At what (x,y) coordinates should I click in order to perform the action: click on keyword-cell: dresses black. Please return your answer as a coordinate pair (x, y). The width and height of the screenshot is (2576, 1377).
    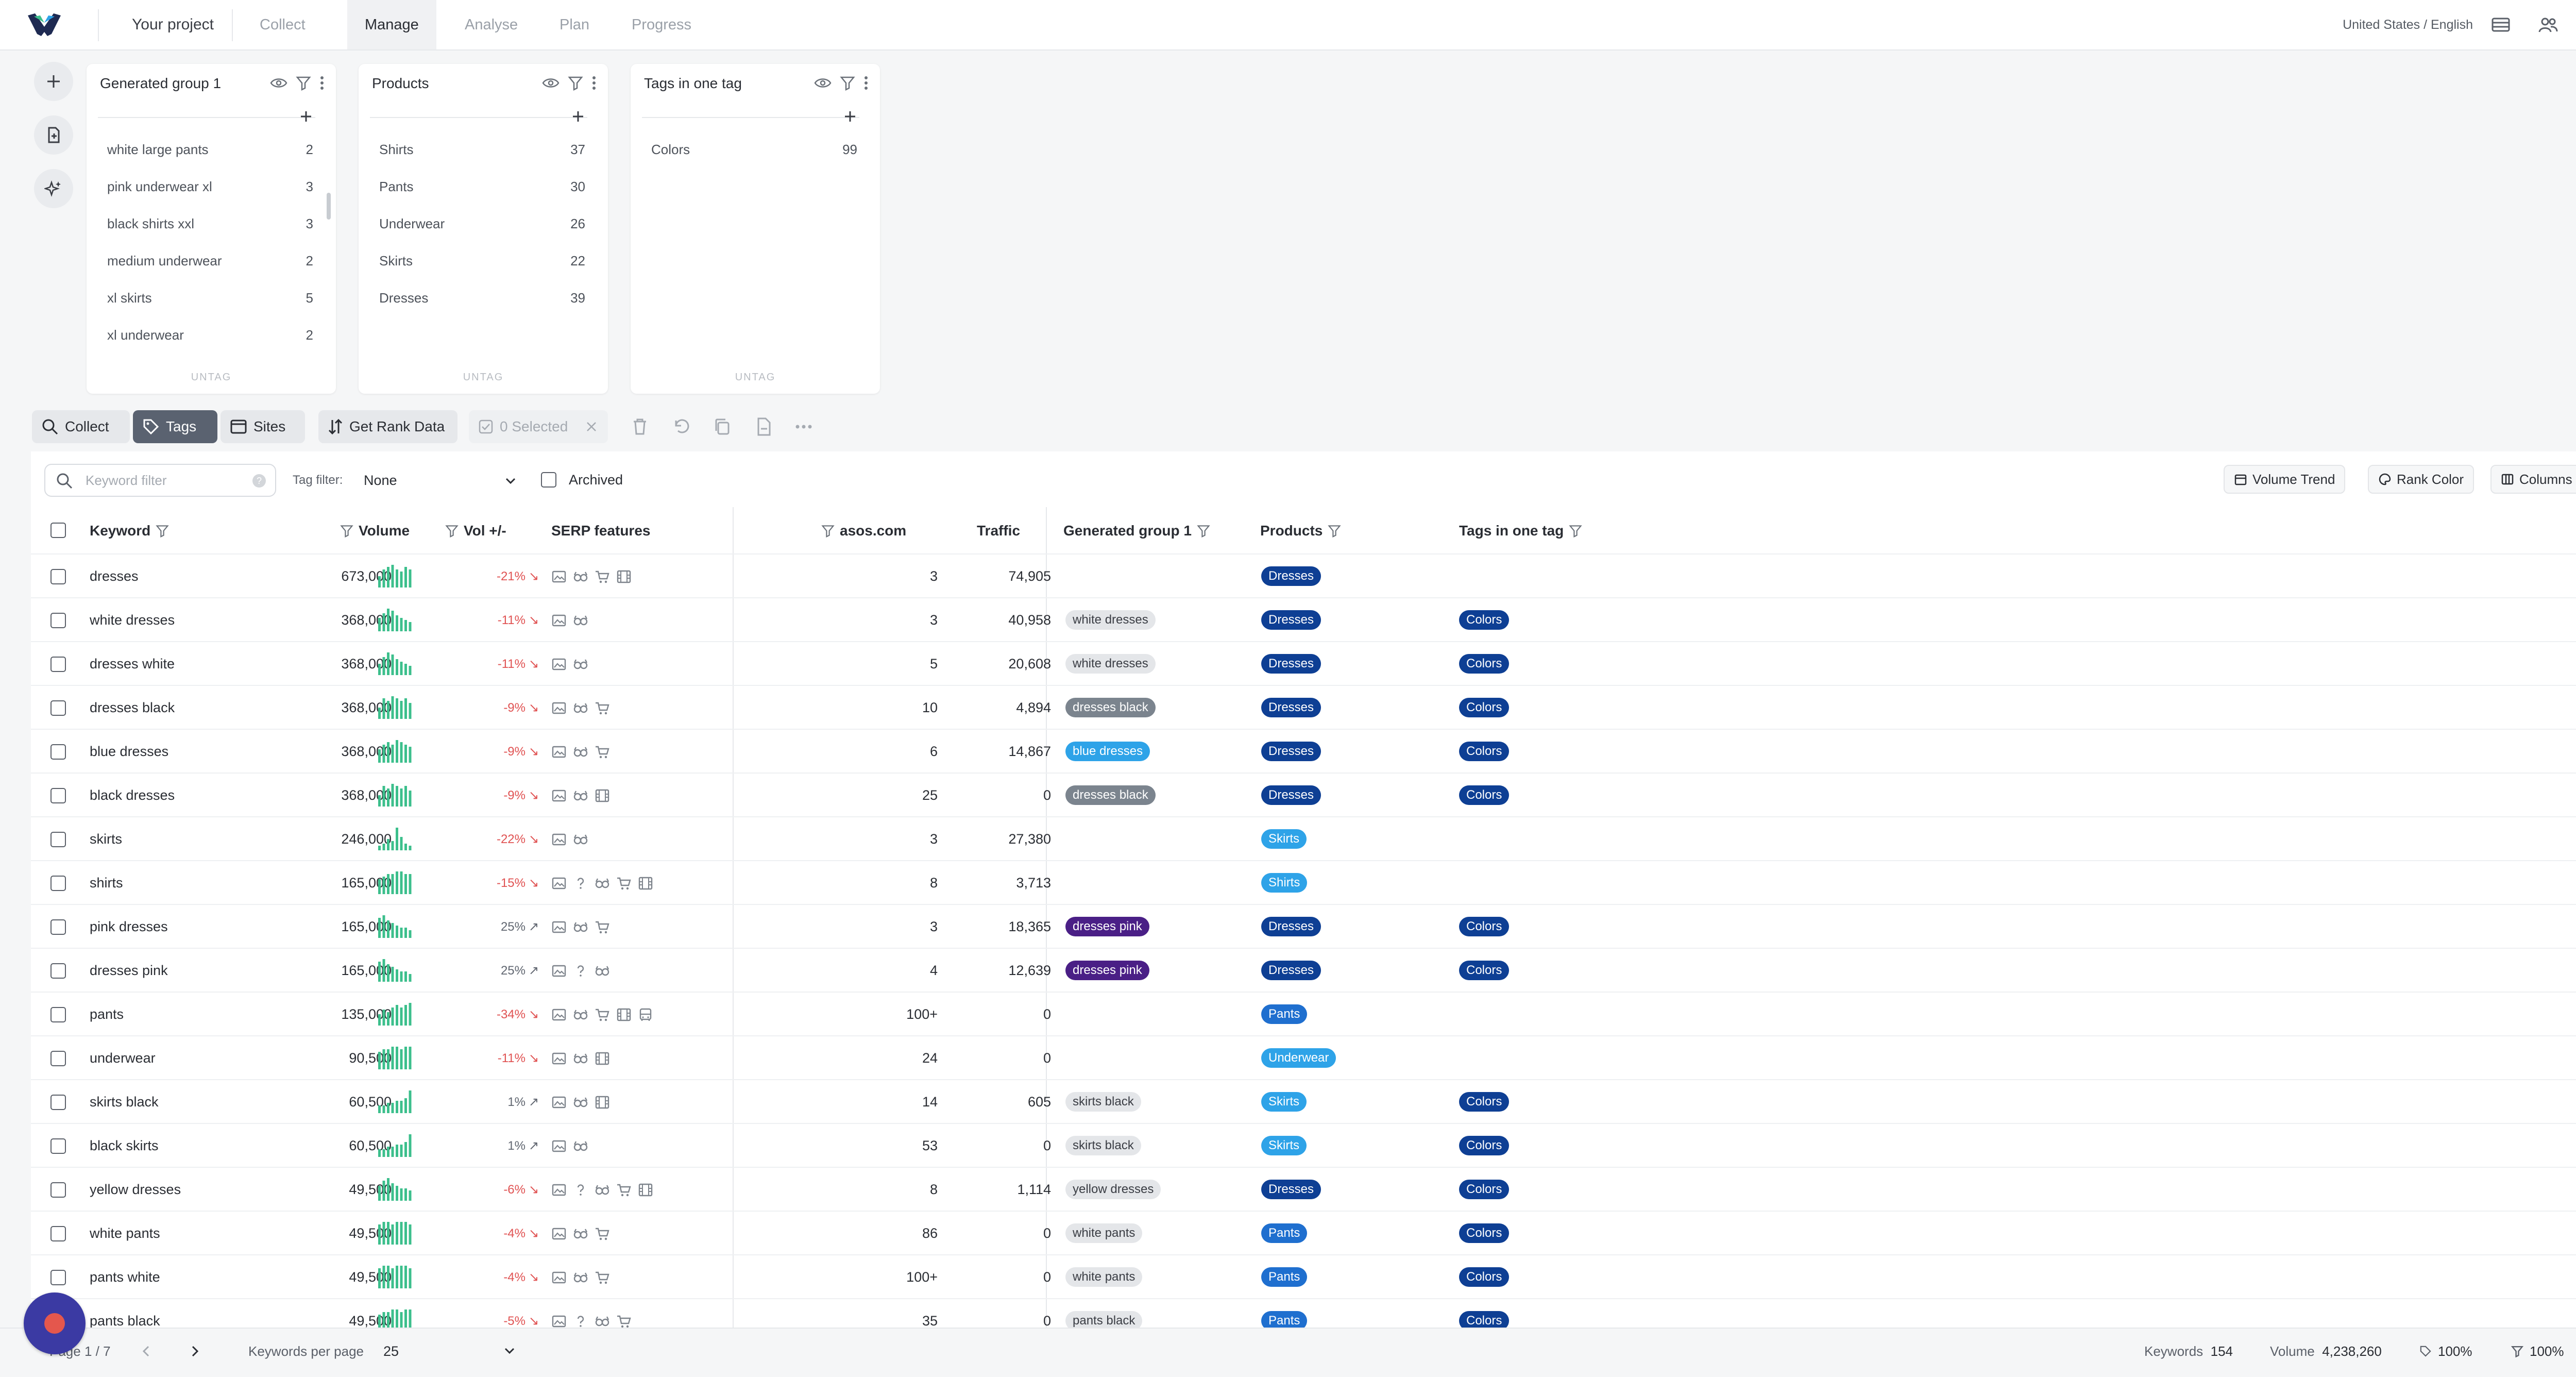
    Looking at the image, I should click on (132, 708).